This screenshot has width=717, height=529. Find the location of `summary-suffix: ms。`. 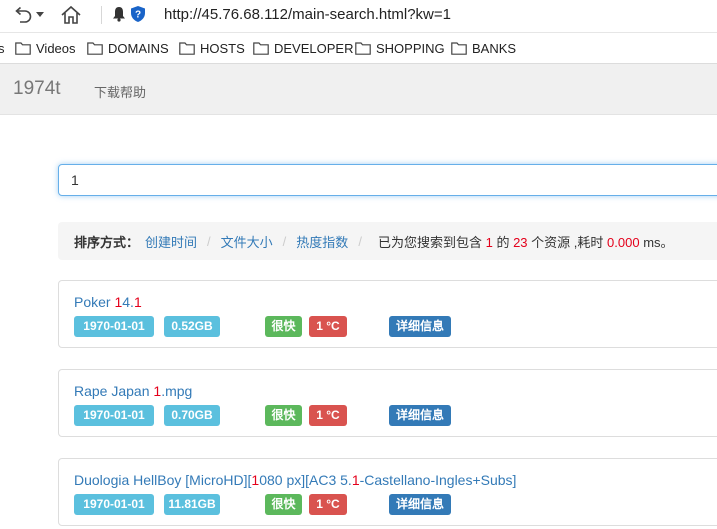

summary-suffix: ms。 is located at coordinates (658, 242).